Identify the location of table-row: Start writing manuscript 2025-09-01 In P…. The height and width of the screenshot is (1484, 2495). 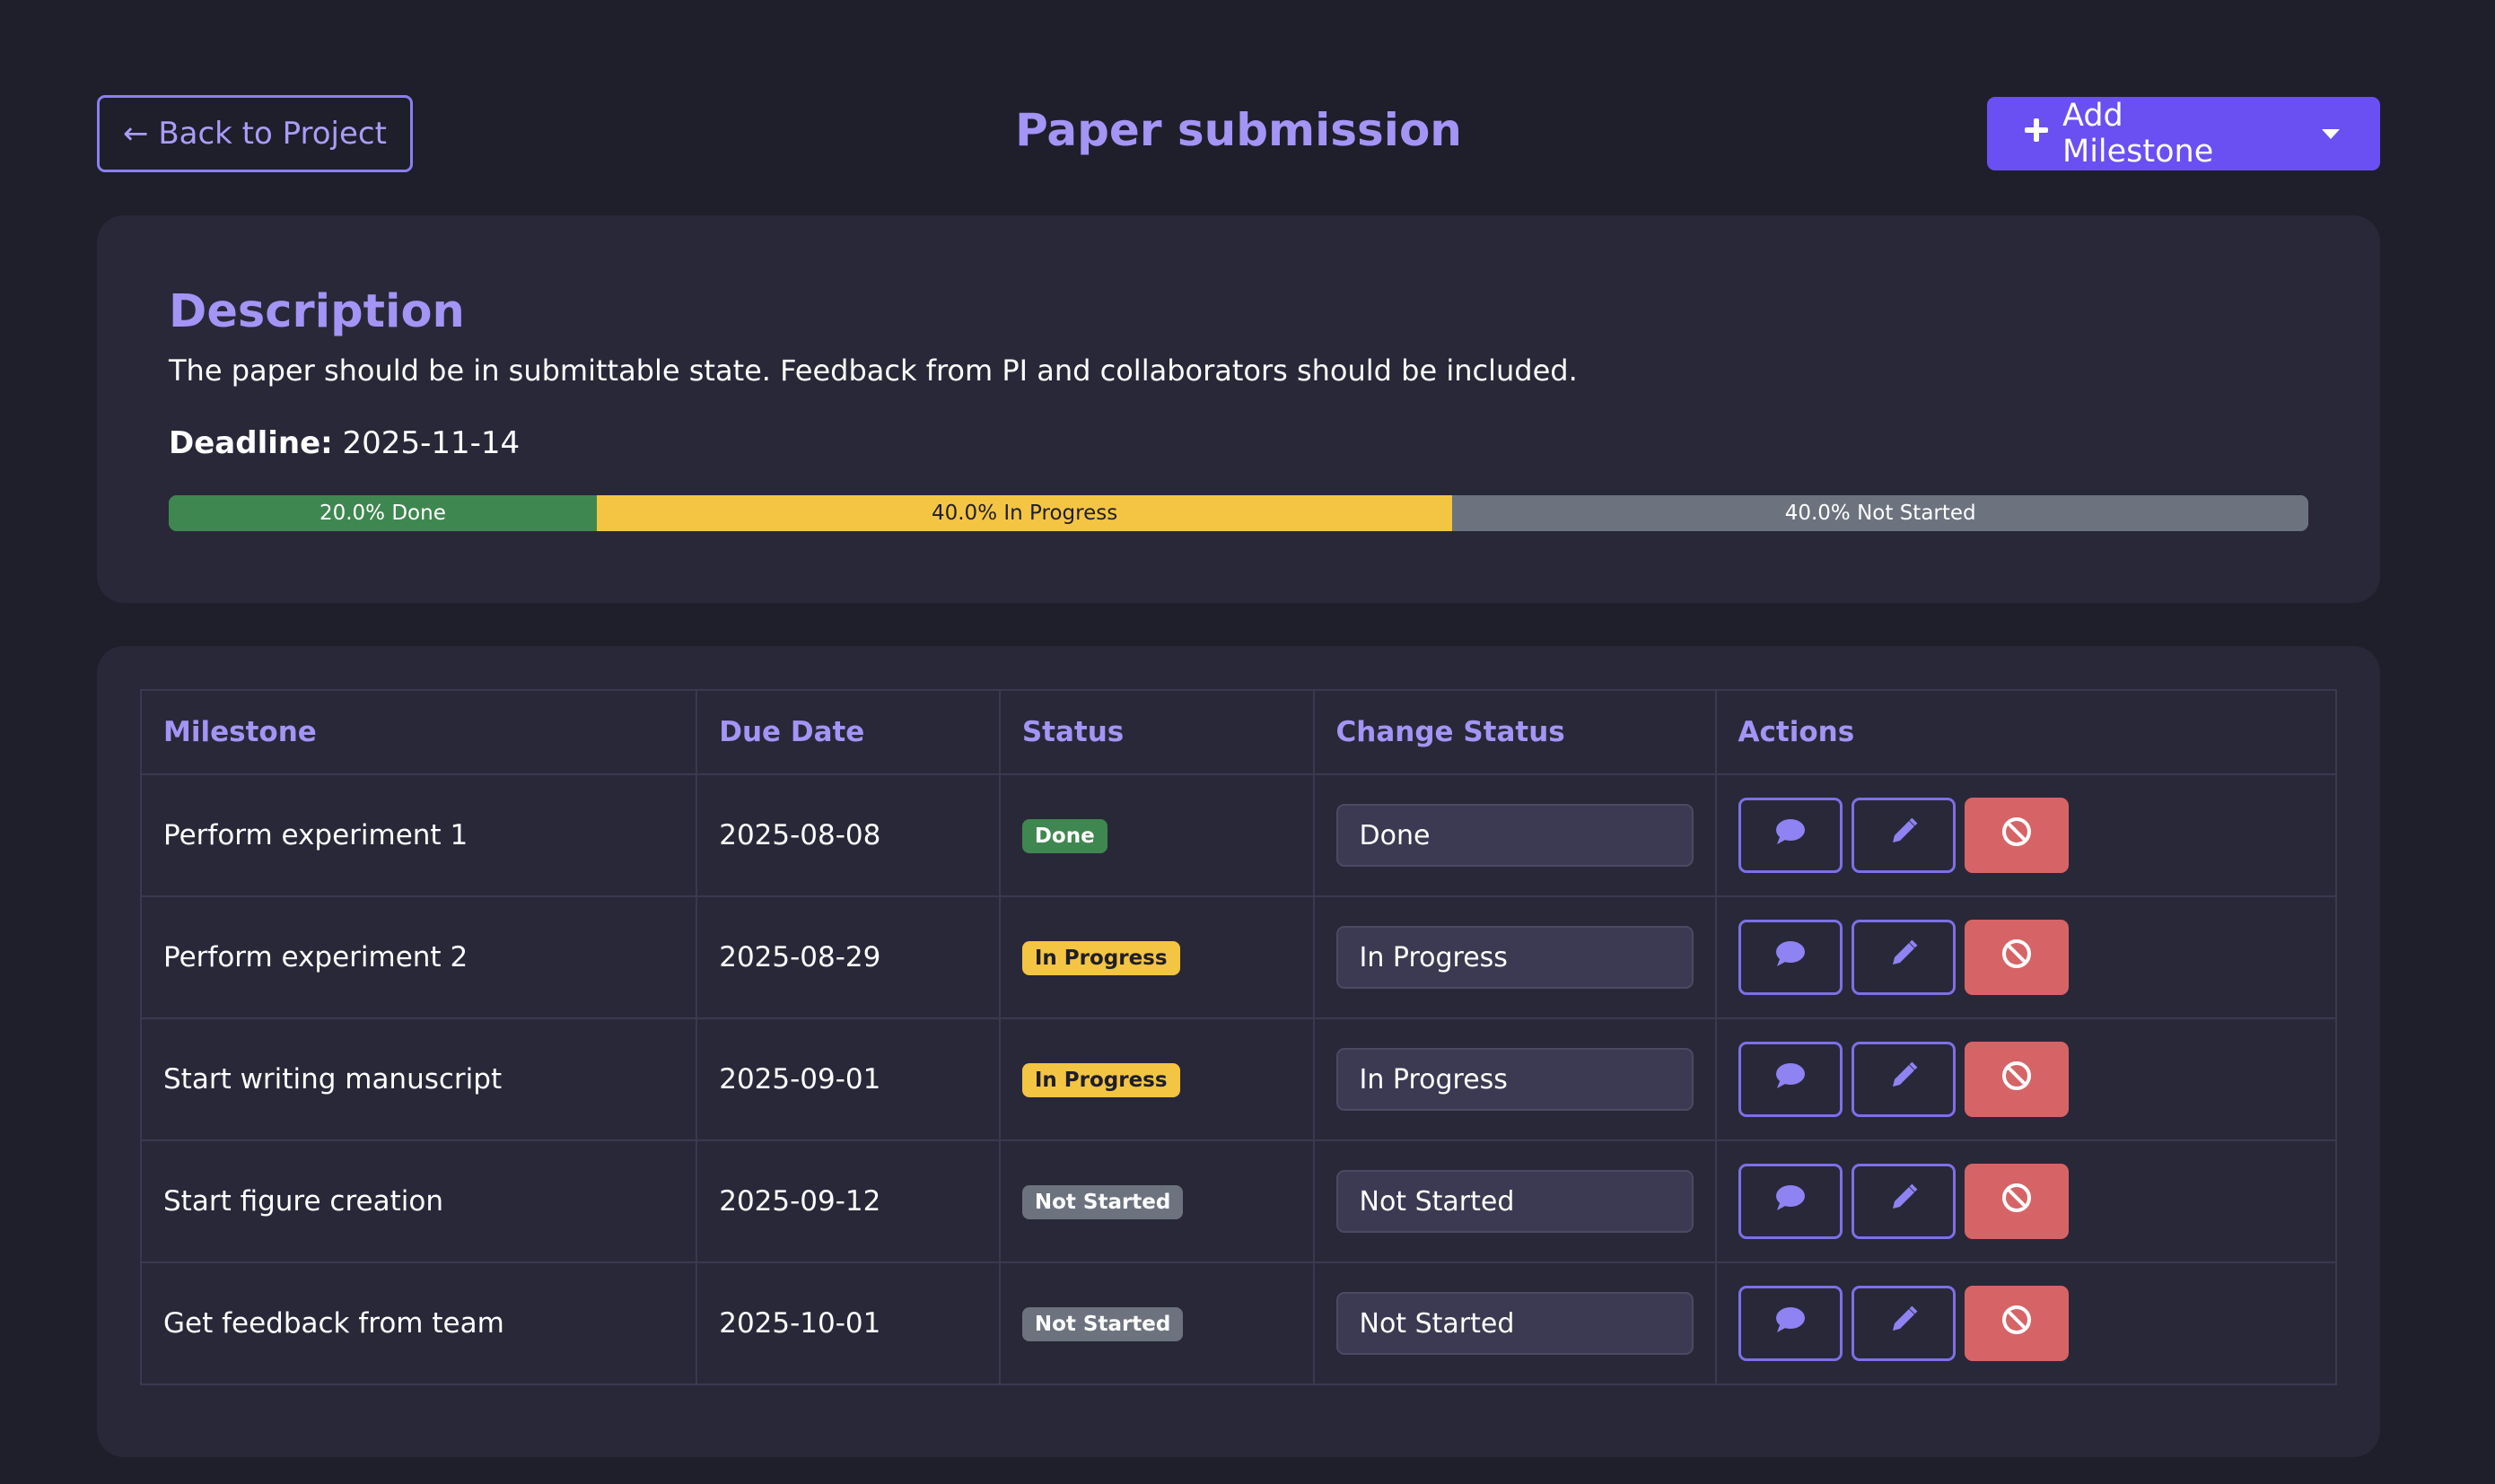
(1238, 1079).